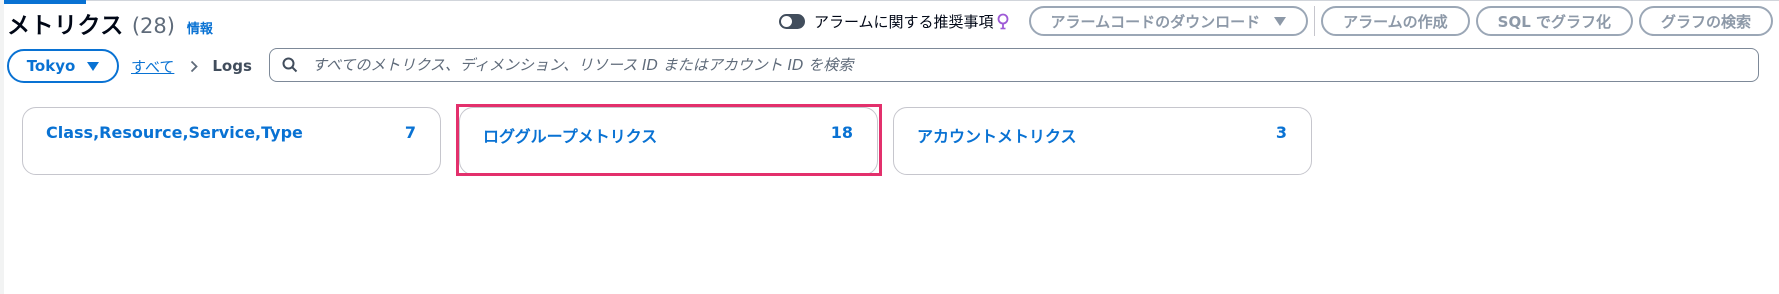 The width and height of the screenshot is (1779, 294). I want to click on top-accent-bar, so click(43, 2).